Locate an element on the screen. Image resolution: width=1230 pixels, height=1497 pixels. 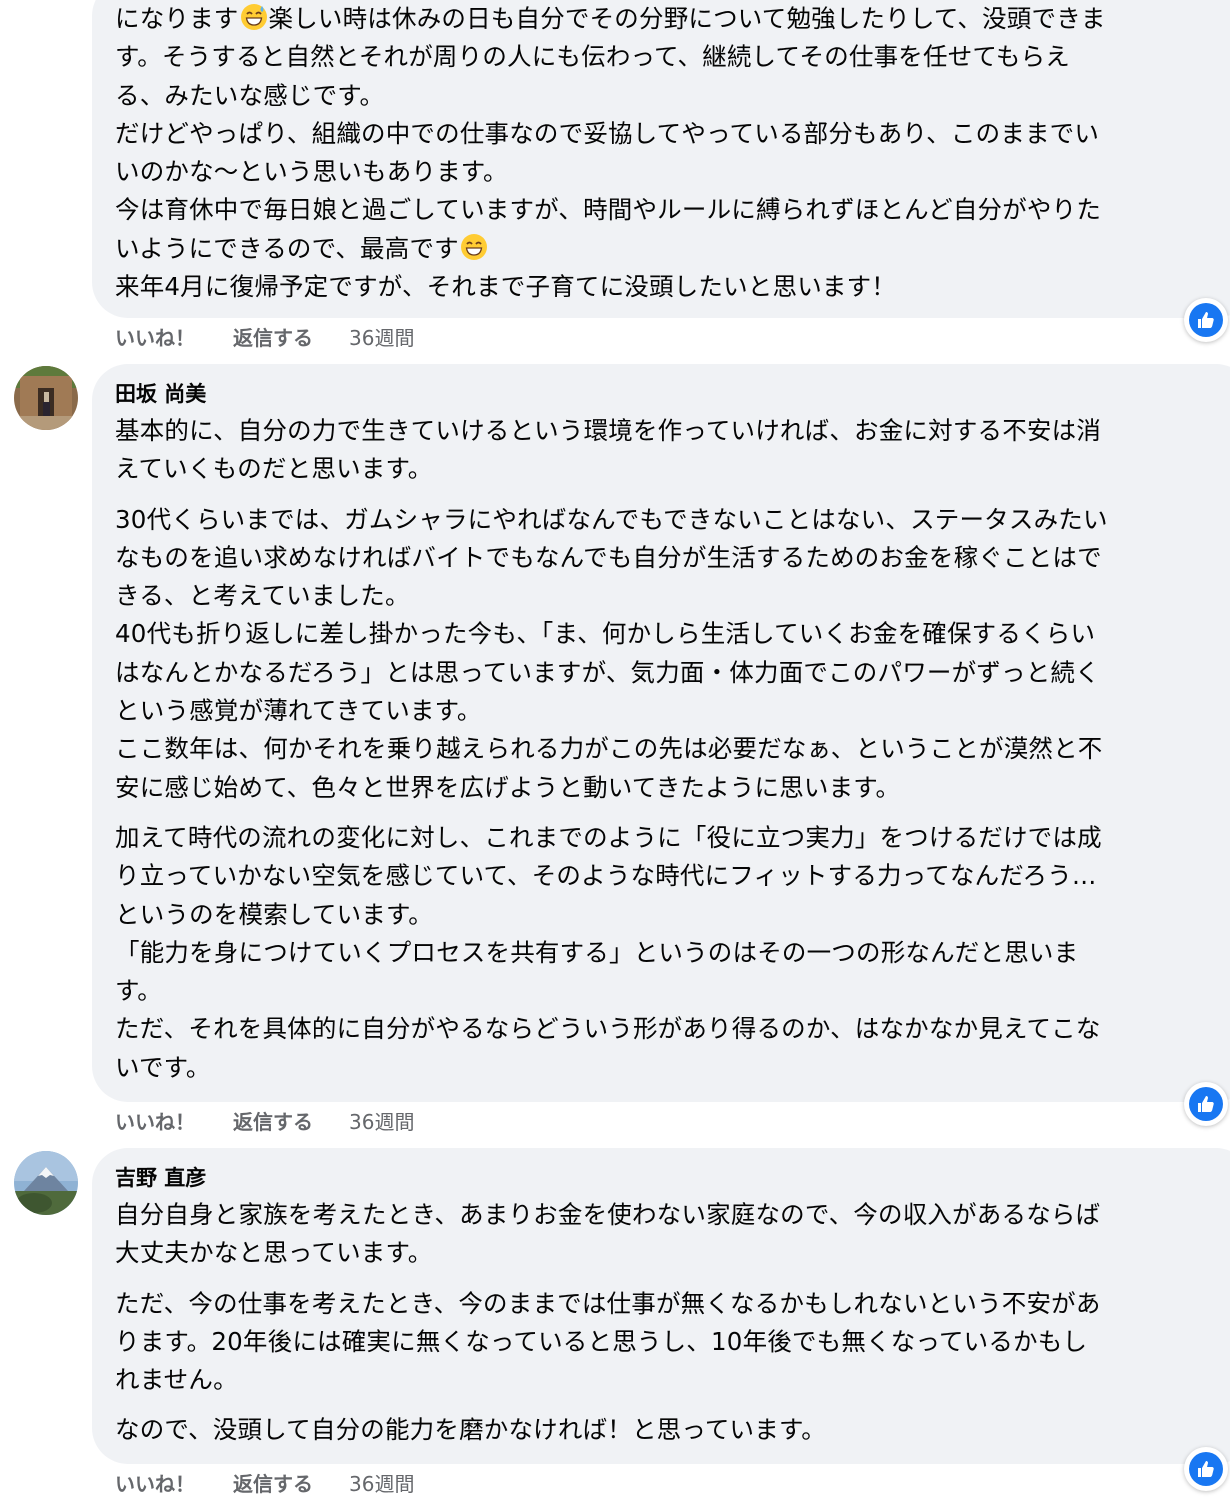
comment-text-line: 今は育休中で毎日娘と過ごしていますが、時間やルールに縛られずほとんど自分がやりた is located at coordinates (672, 210).